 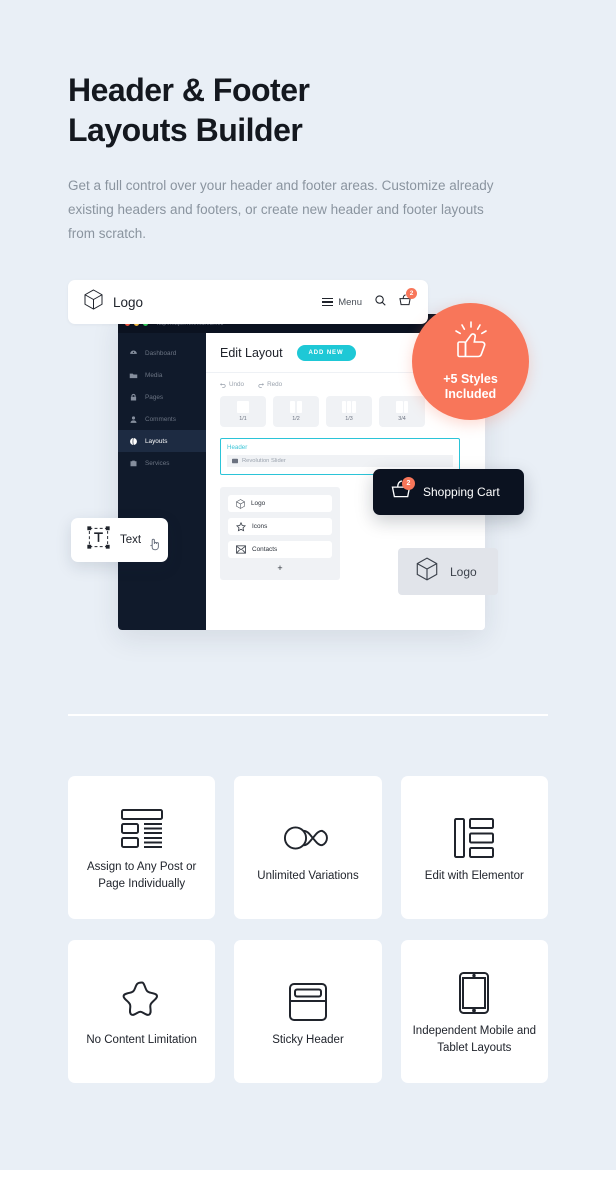 I want to click on sidebar-item-dashboard: Dashboard, so click(x=162, y=353).